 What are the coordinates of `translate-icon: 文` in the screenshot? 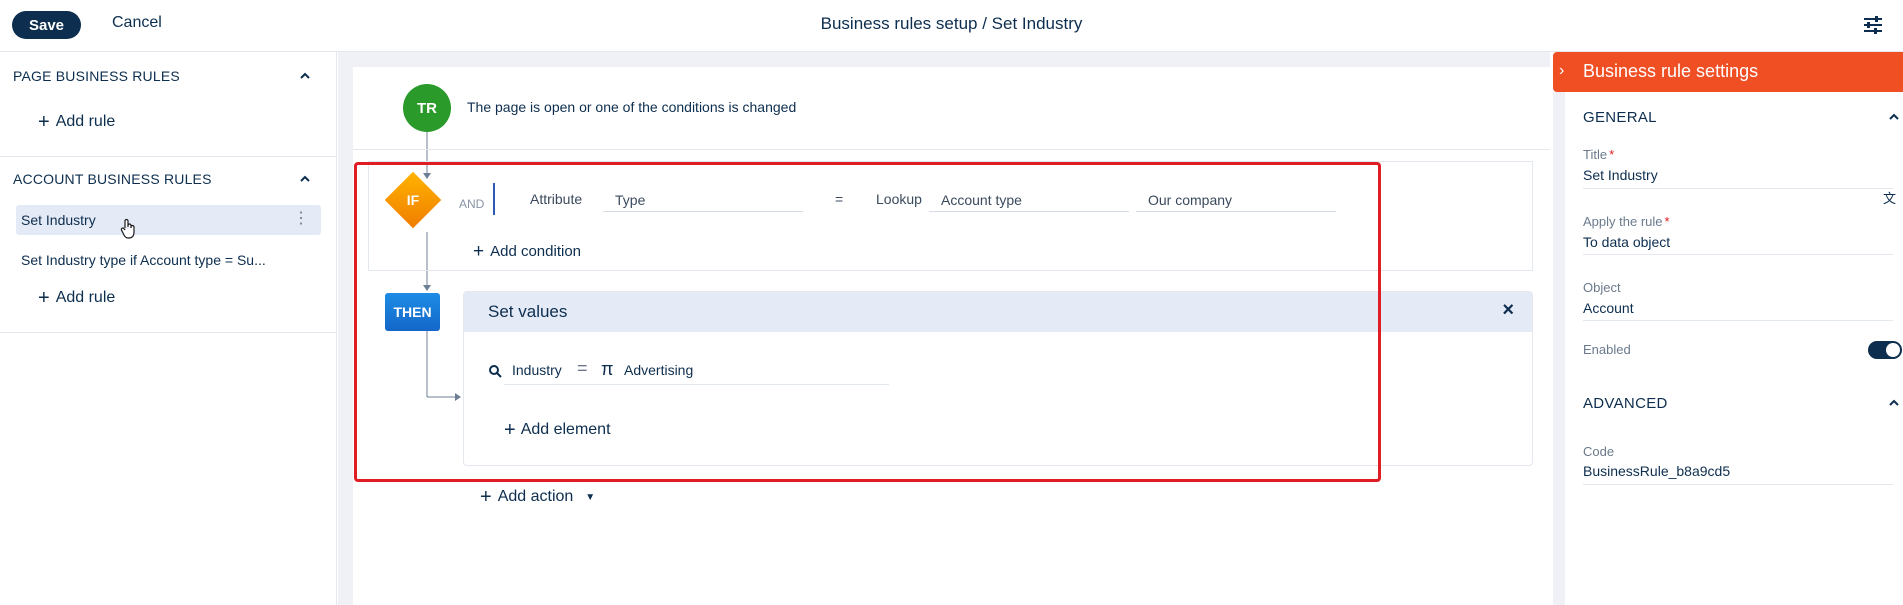 It's located at (1889, 197).